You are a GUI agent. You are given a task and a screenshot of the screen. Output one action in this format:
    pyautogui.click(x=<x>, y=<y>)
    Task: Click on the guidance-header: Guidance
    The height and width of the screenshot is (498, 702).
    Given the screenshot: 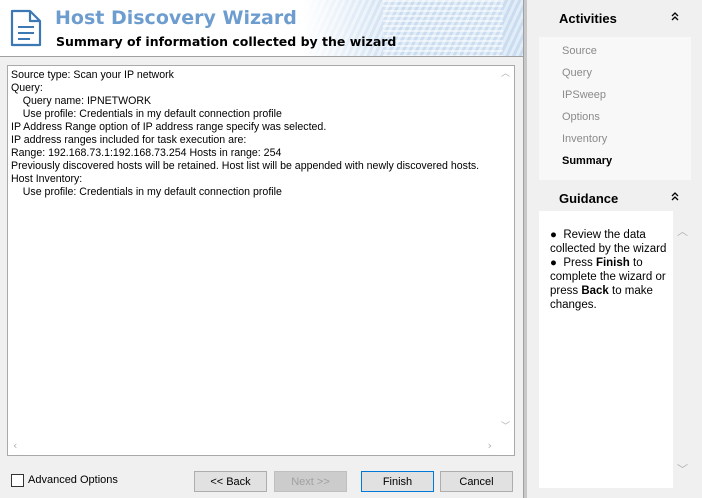 What is the action you would take?
    pyautogui.click(x=615, y=197)
    